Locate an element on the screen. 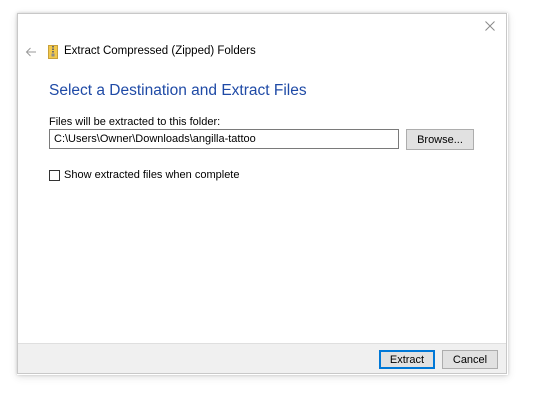 The image size is (540, 407). close-button is located at coordinates (490, 26).